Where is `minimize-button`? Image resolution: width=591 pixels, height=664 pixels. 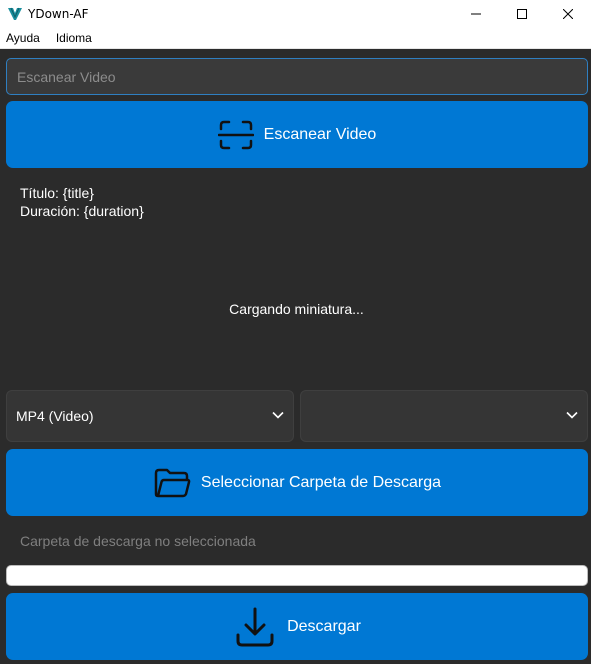 minimize-button is located at coordinates (476, 13).